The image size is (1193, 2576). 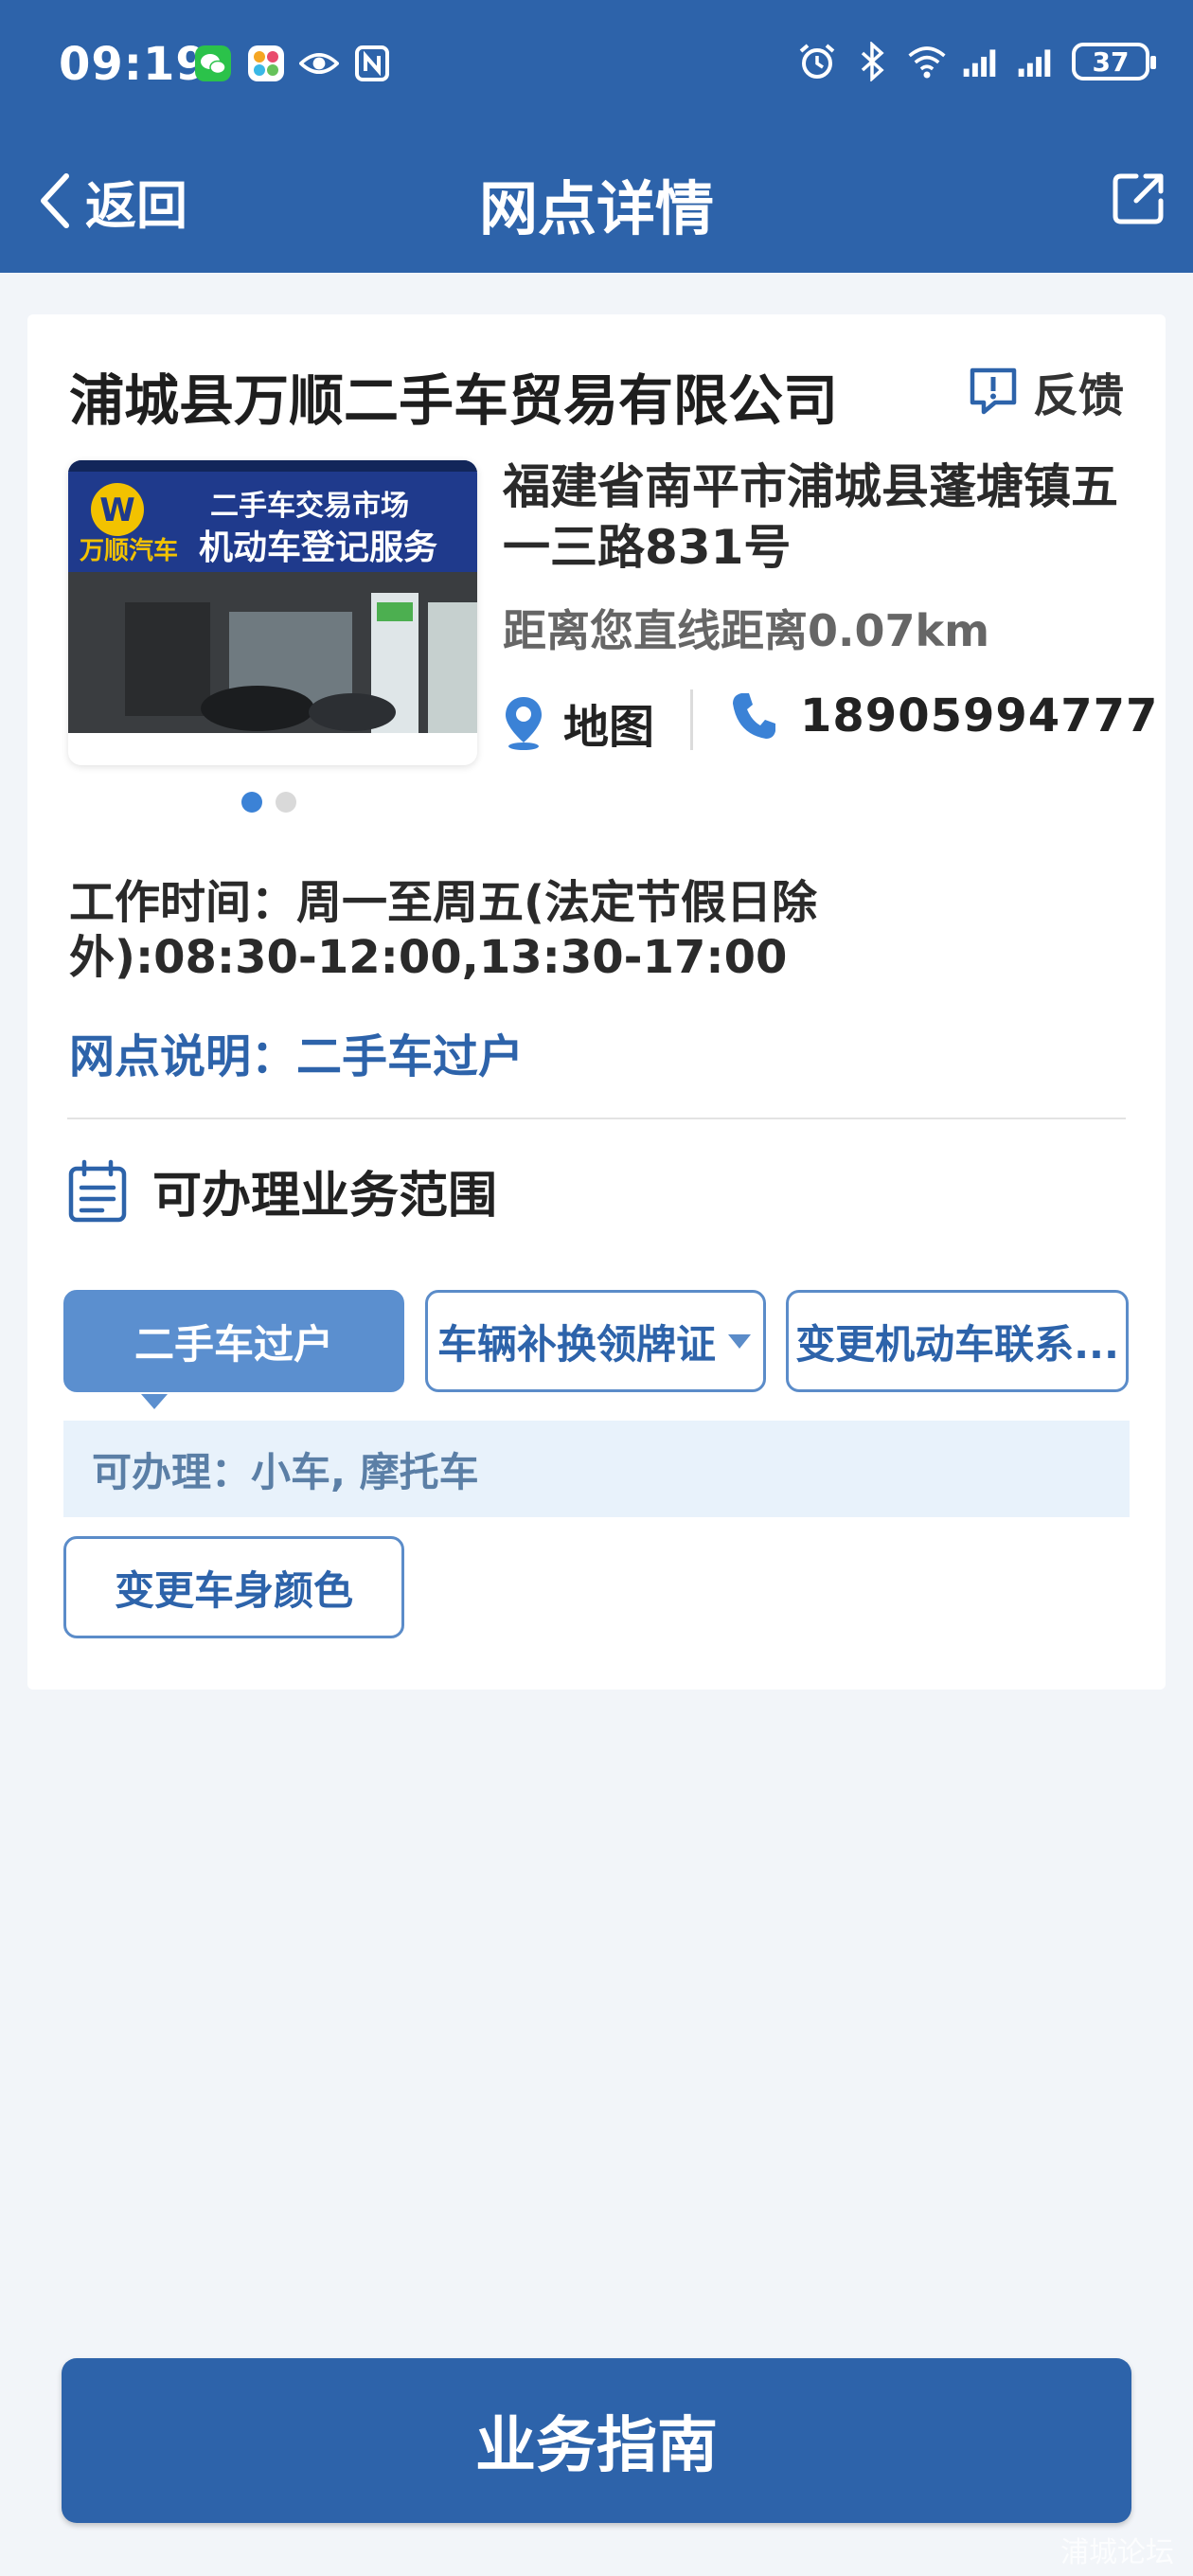 I want to click on outlet-photo: W 万顺汽车 二手车交易市场 机动车登记服务, so click(x=272, y=612).